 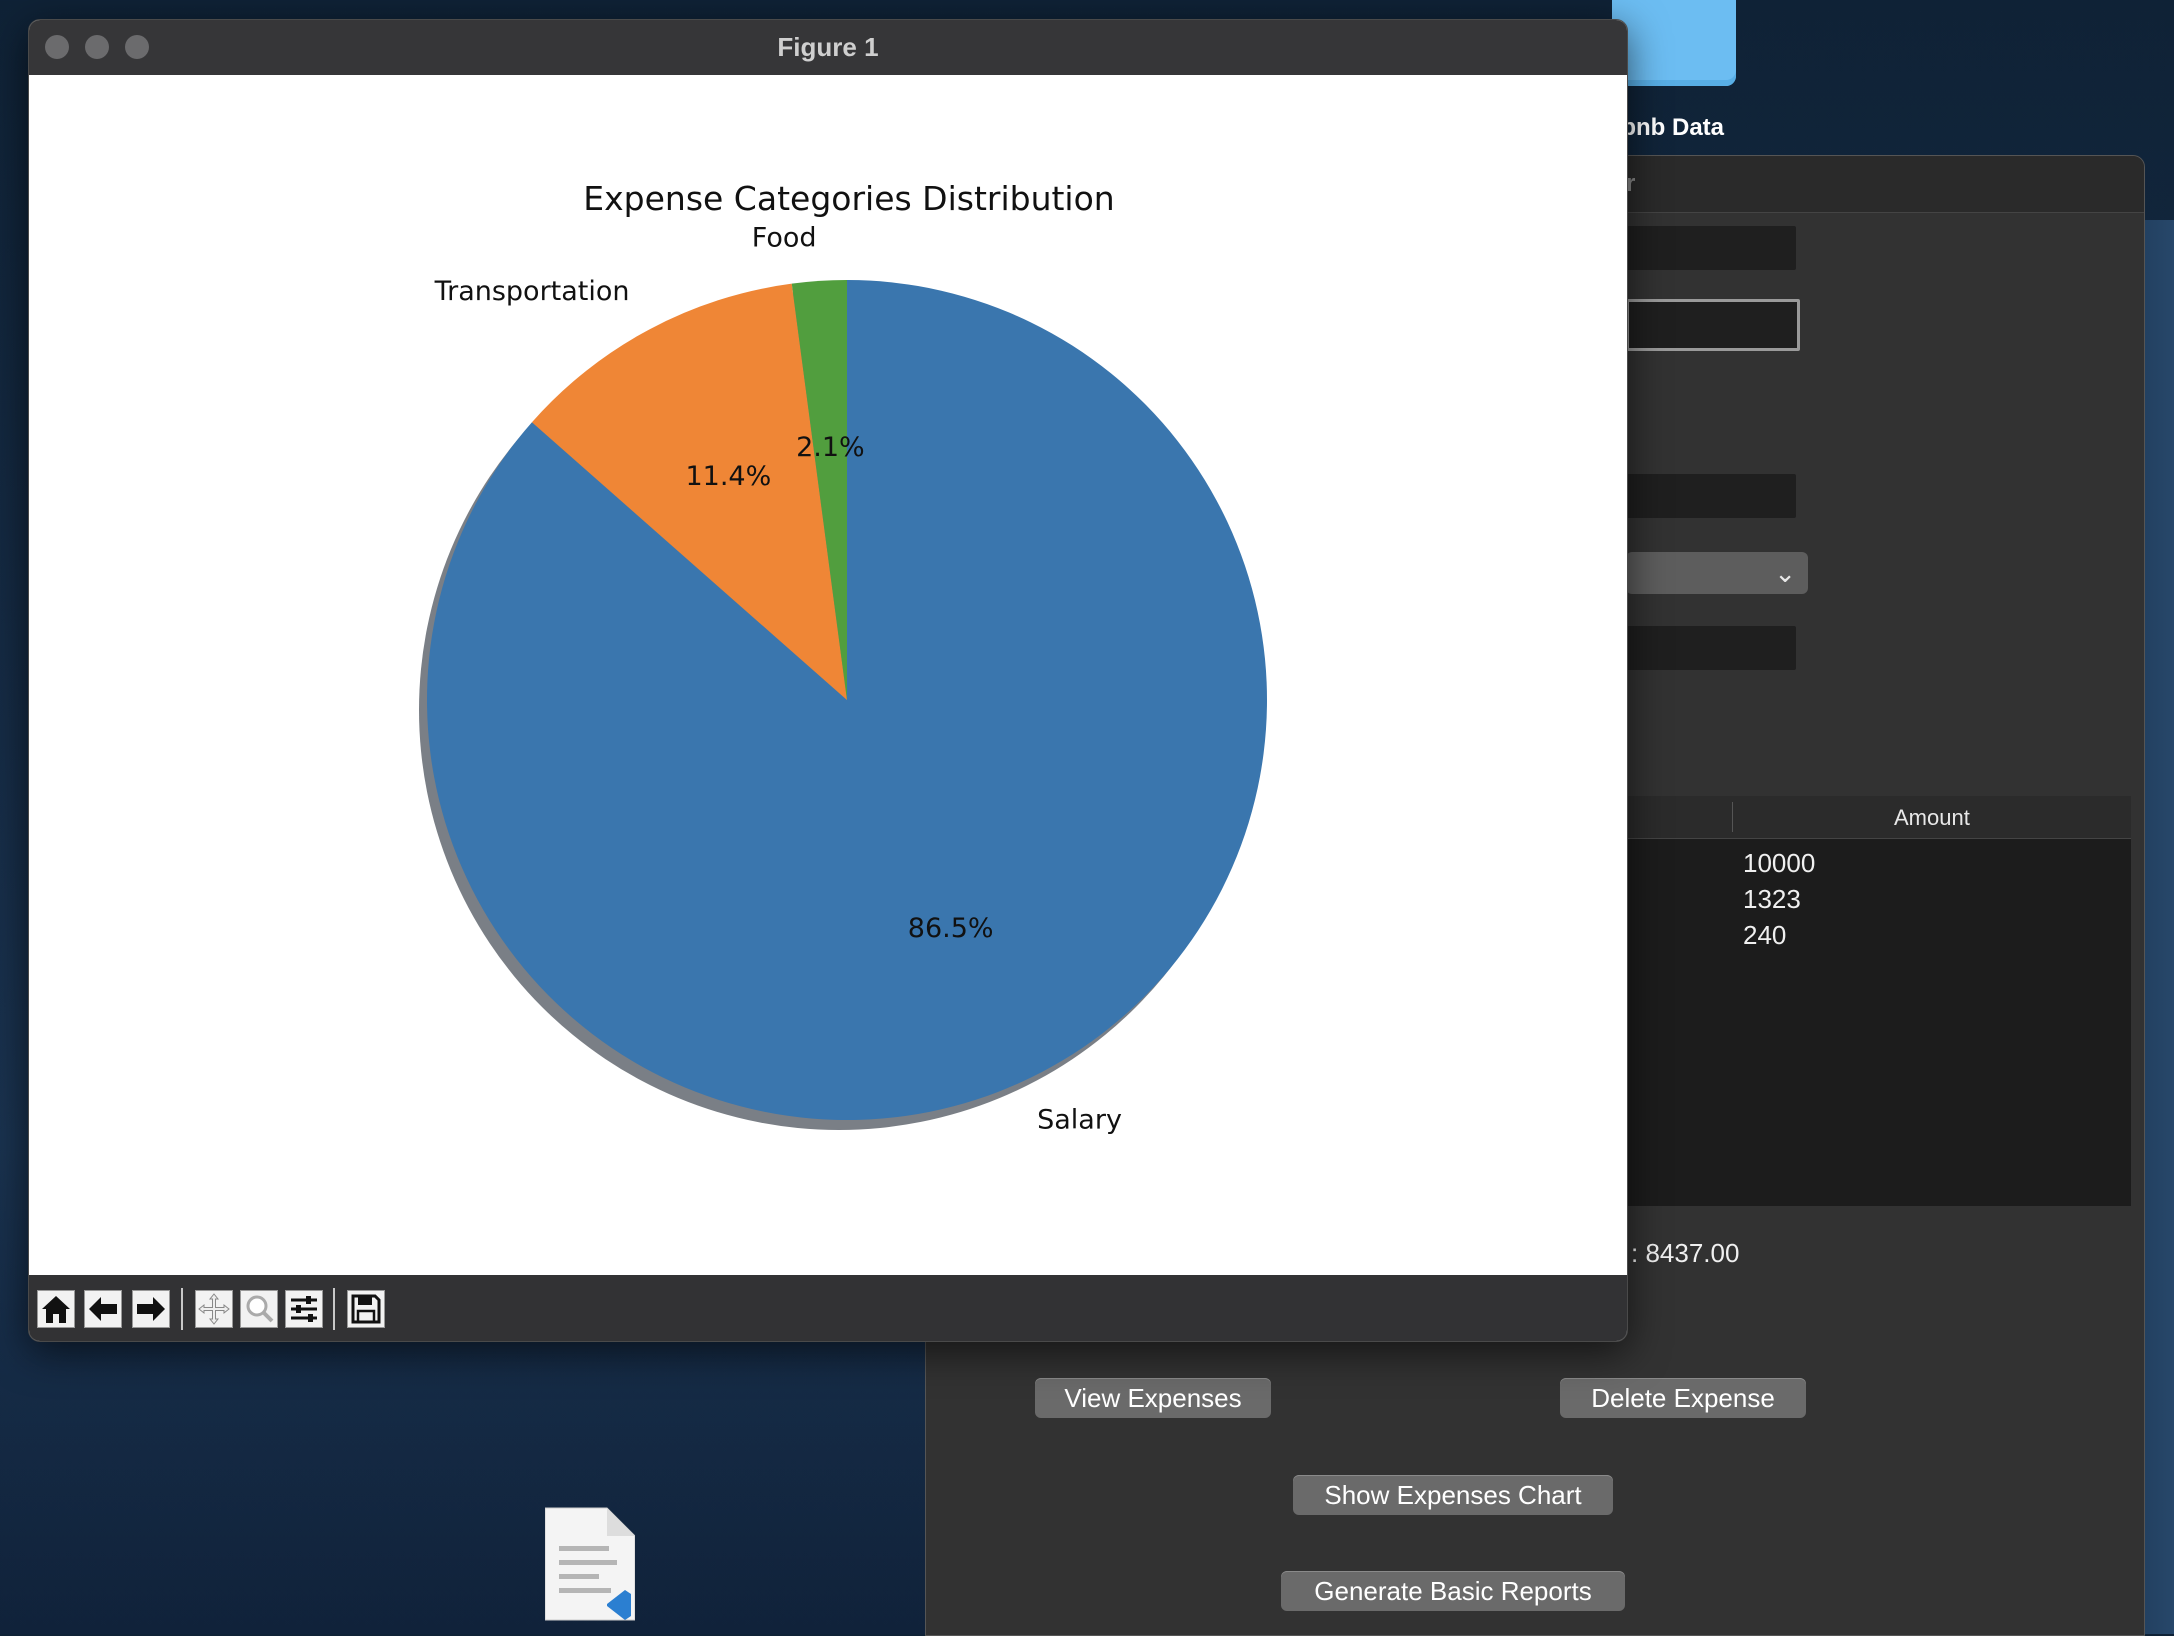 What do you see at coordinates (1153, 1398) in the screenshot?
I see `view-expenses-button: View Expenses` at bounding box center [1153, 1398].